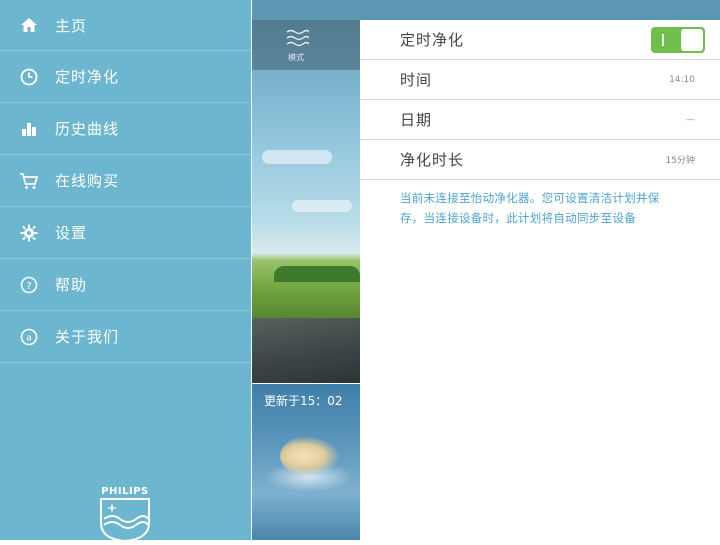 The width and height of the screenshot is (720, 545). Describe the element at coordinates (690, 119) in the screenshot. I see `date-value: —` at that location.